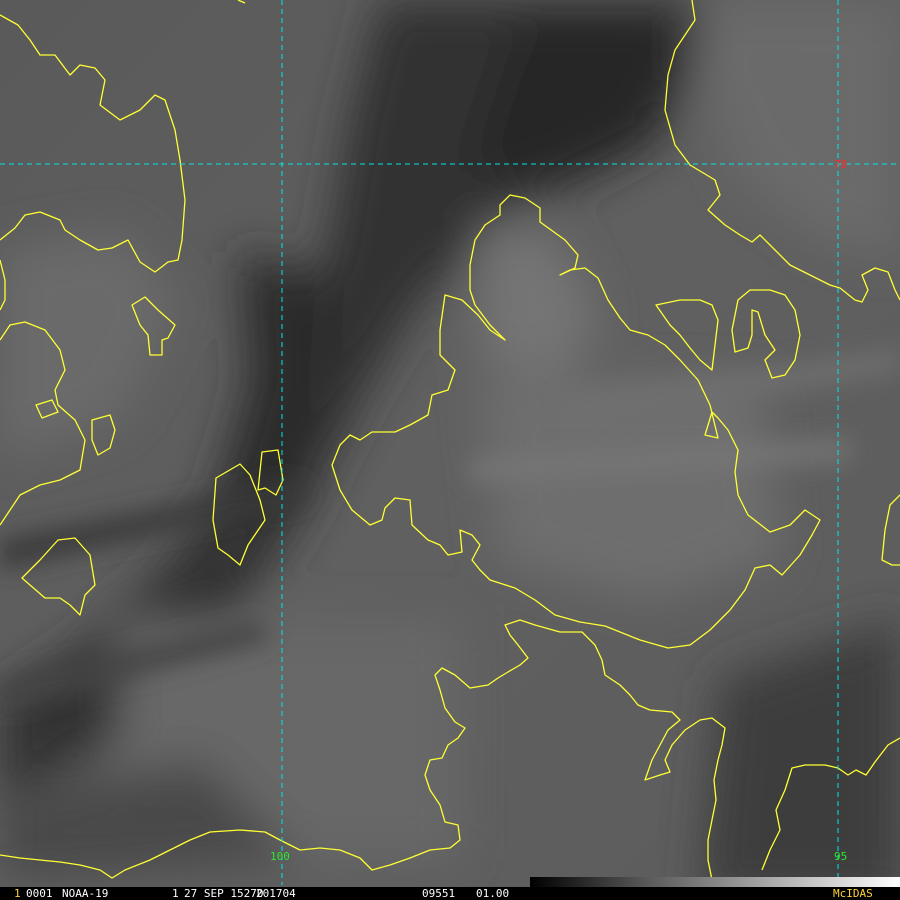  Describe the element at coordinates (853, 893) in the screenshot. I see `mcidas-brand: McIDAS` at that location.